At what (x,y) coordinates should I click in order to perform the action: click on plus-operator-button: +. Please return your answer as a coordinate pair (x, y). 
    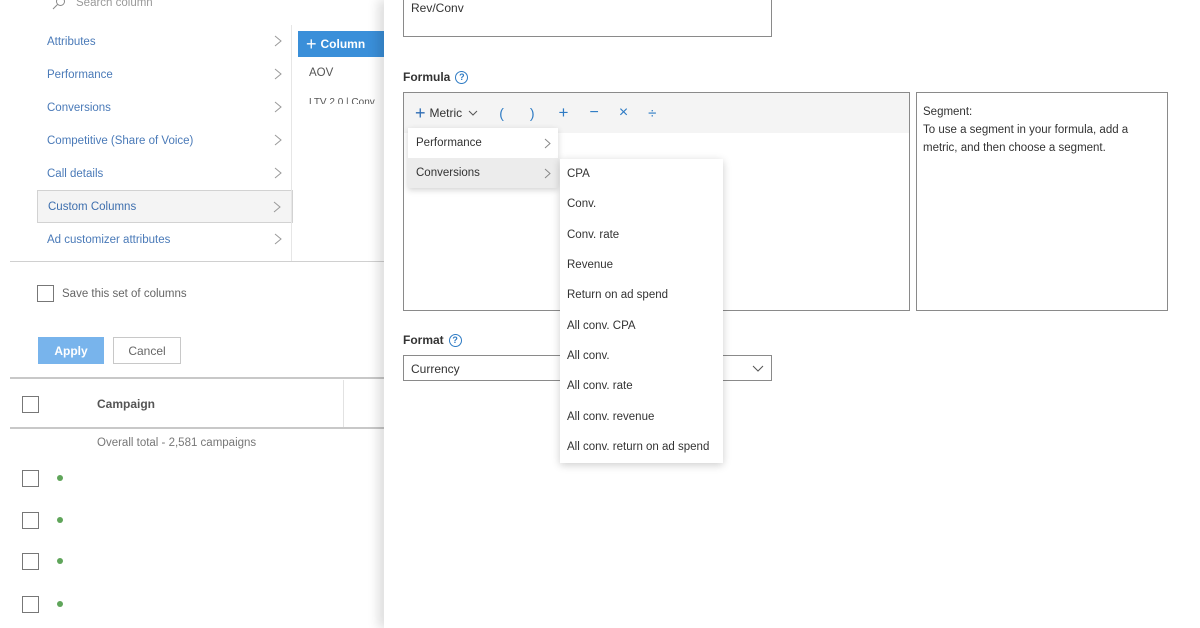
    Looking at the image, I should click on (564, 113).